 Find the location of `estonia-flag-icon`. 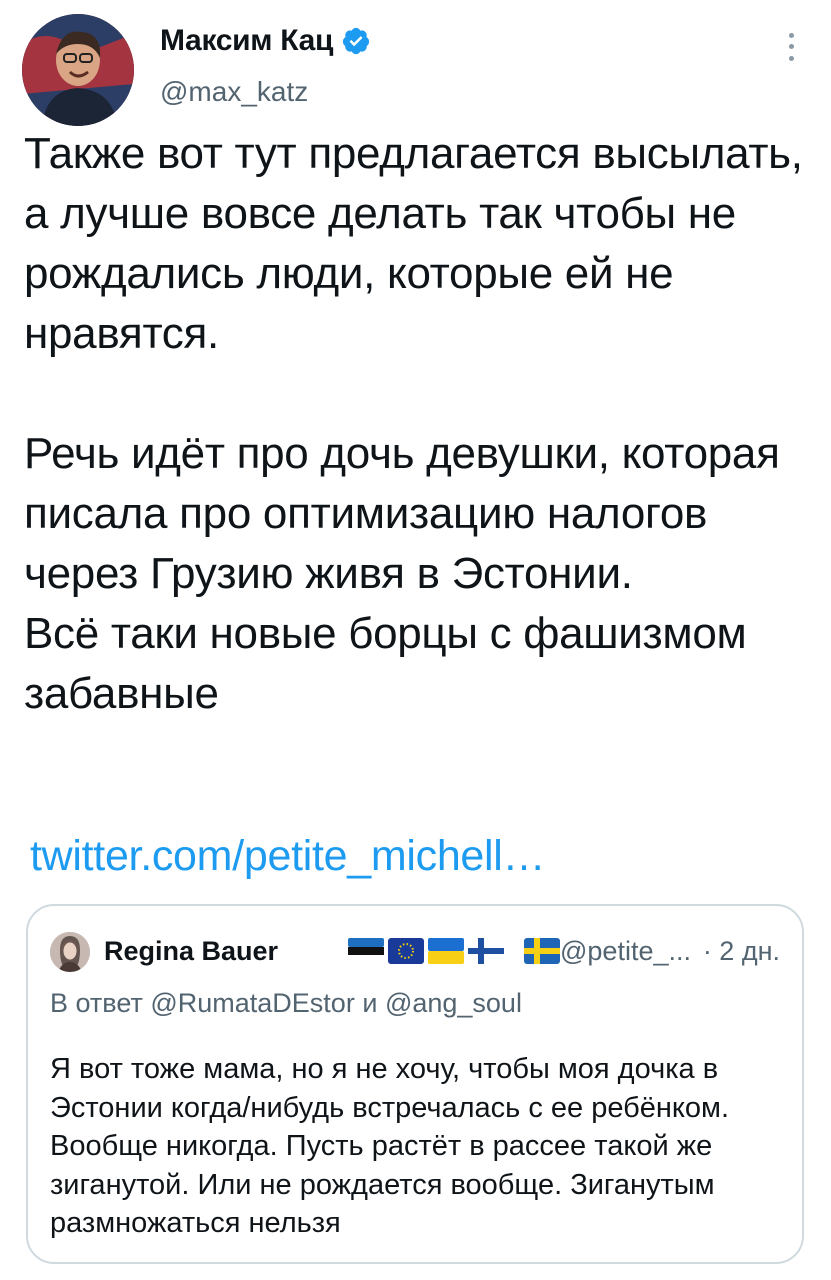

estonia-flag-icon is located at coordinates (366, 951).